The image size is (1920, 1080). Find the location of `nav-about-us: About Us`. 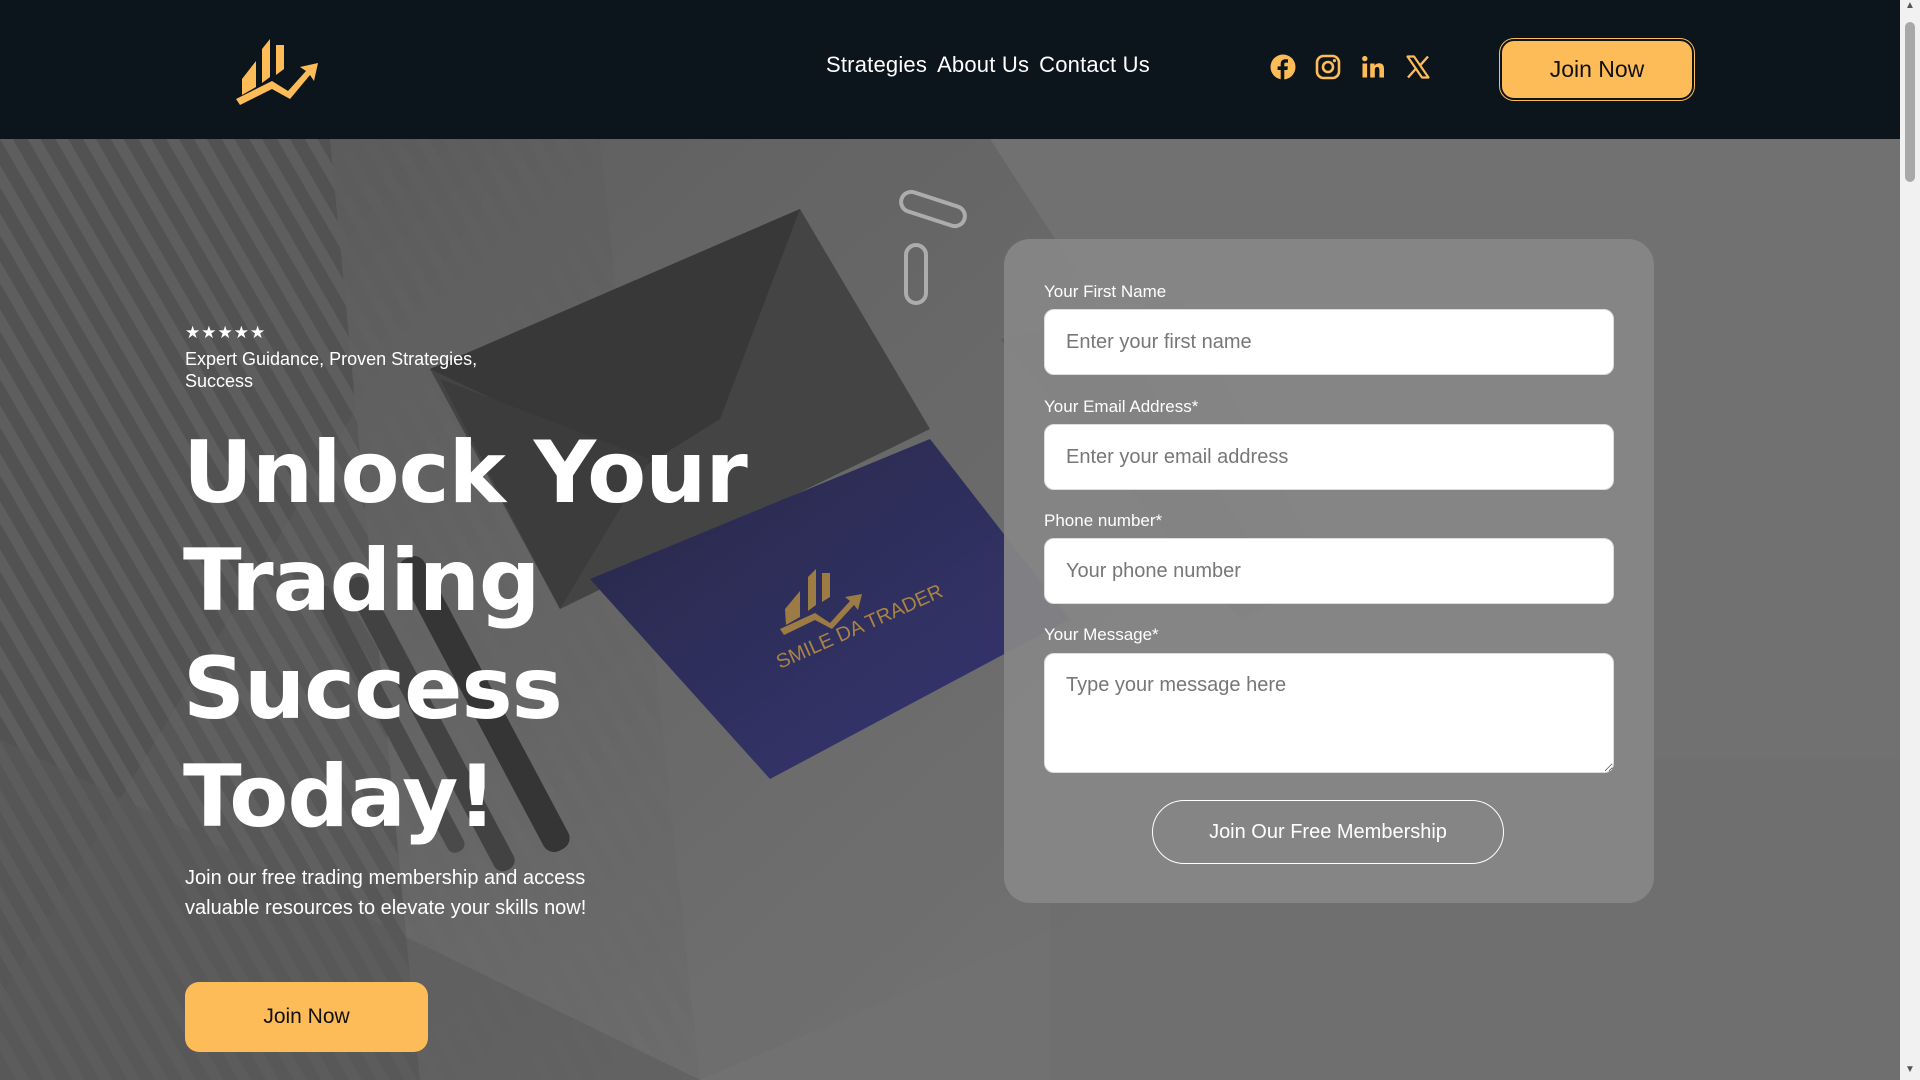

nav-about-us: About Us is located at coordinates (983, 65).